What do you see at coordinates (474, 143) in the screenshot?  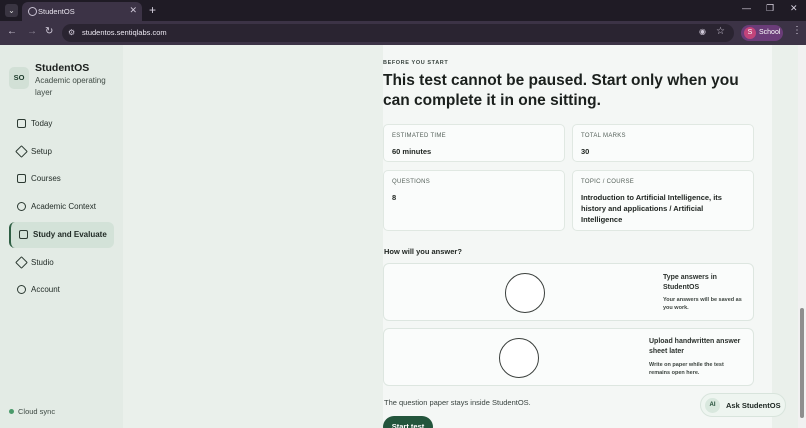 I see `estimated-time-card: ESTIMATED TIME 60 minutes` at bounding box center [474, 143].